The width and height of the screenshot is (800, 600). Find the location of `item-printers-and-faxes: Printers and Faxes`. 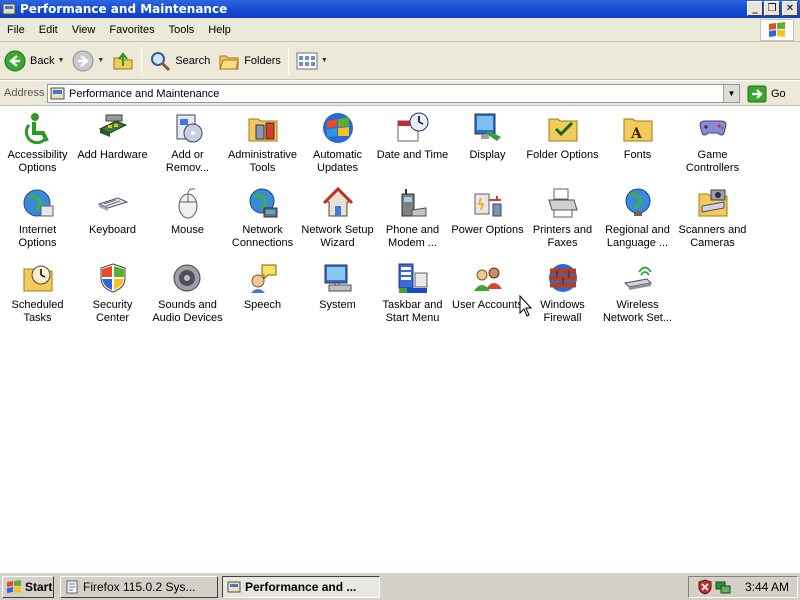

item-printers-and-faxes: Printers and Faxes is located at coordinates (562, 220).